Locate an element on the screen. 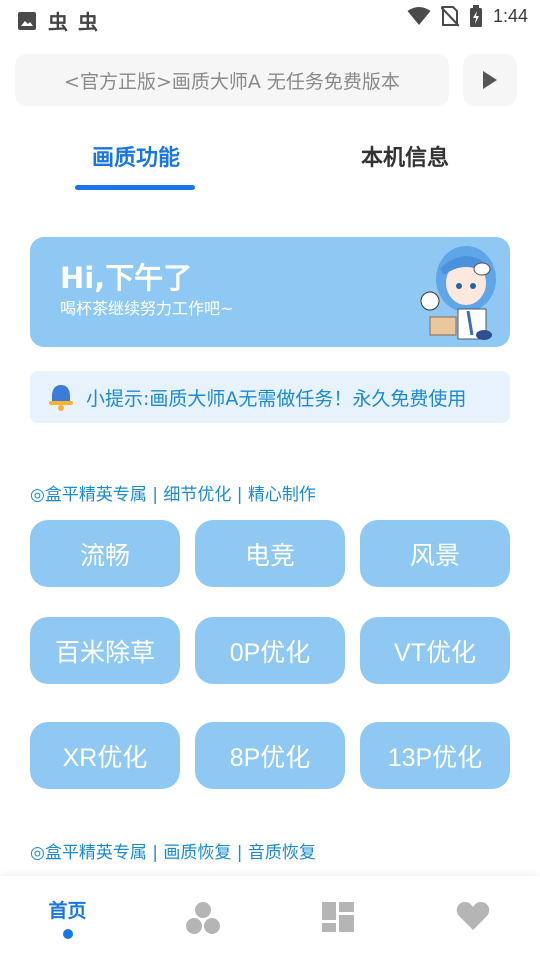 This screenshot has height=960, width=540. tab-picture-quality: 画质功能 is located at coordinates (136, 156).